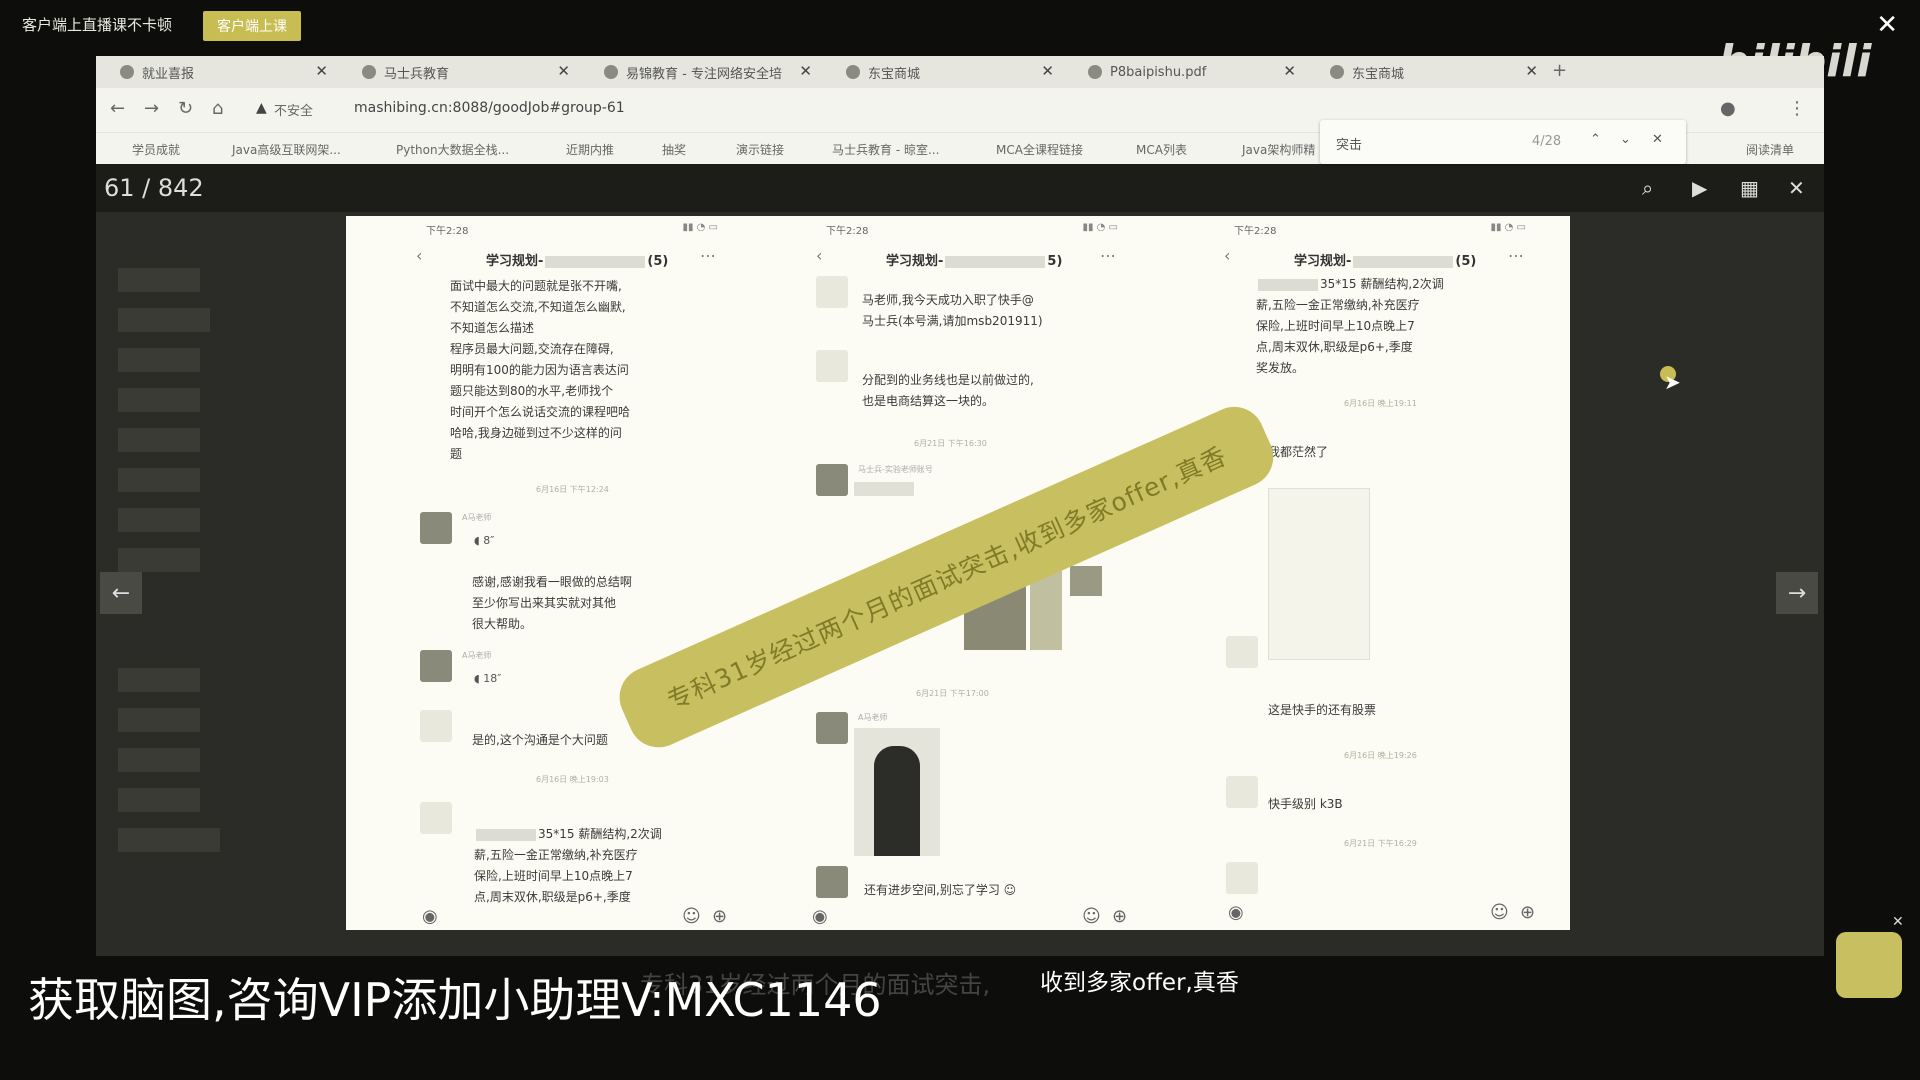 The image size is (1920, 1080). What do you see at coordinates (1647, 188) in the screenshot?
I see `search-icon: ⌕` at bounding box center [1647, 188].